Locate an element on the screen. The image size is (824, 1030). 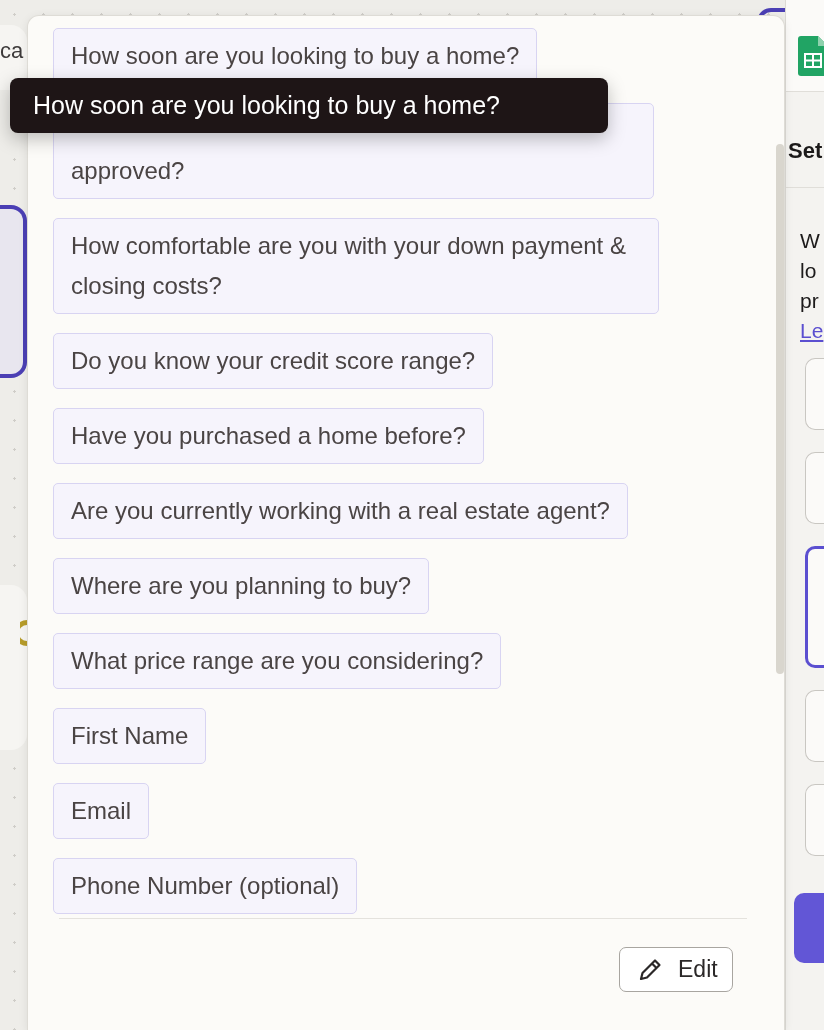
question-chip: Are you currently working with a real estate agent? is located at coordinates (340, 511).